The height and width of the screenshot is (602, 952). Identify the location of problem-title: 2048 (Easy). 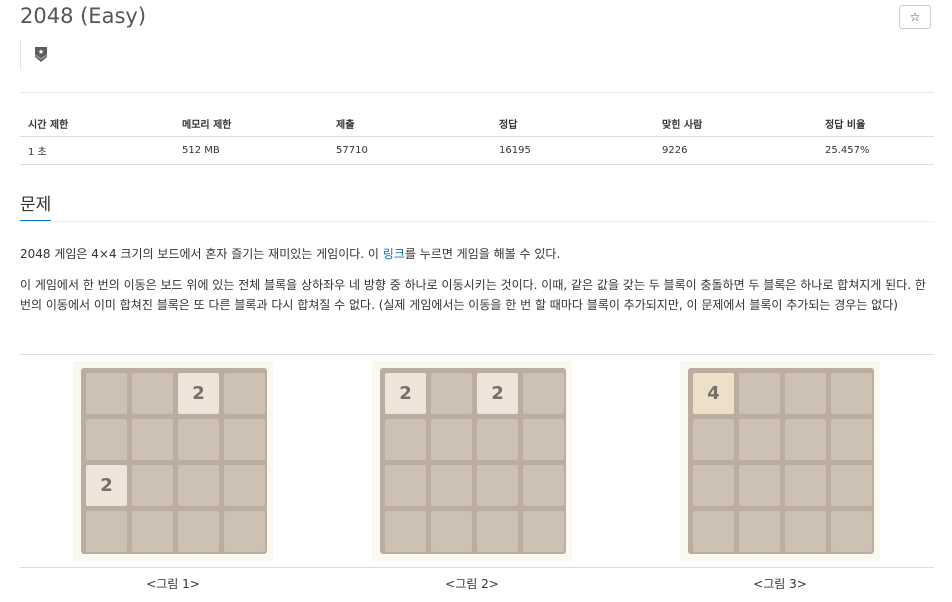
(83, 16).